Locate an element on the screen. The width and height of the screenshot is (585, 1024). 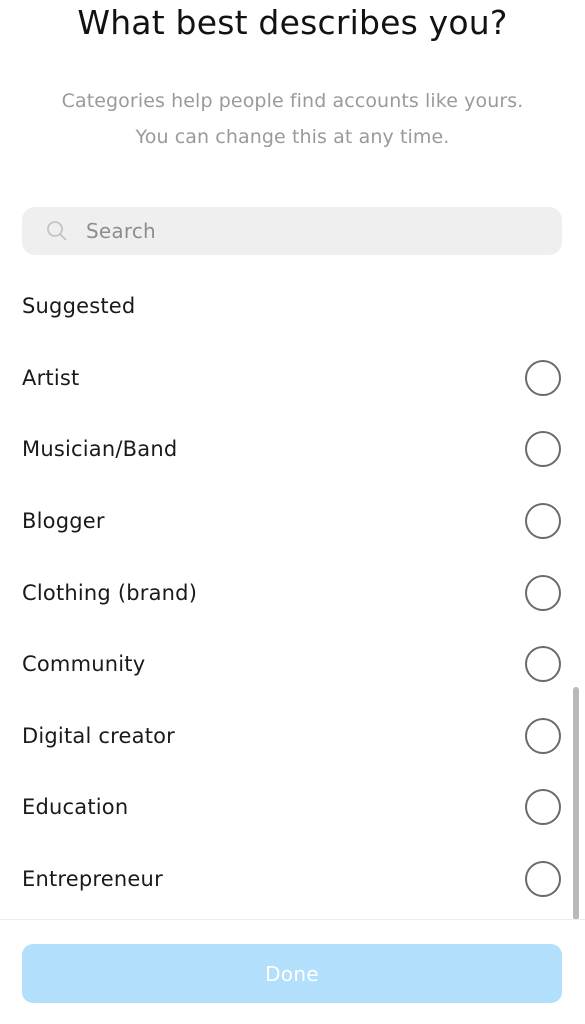
list-item-label: Education is located at coordinates (75, 807).